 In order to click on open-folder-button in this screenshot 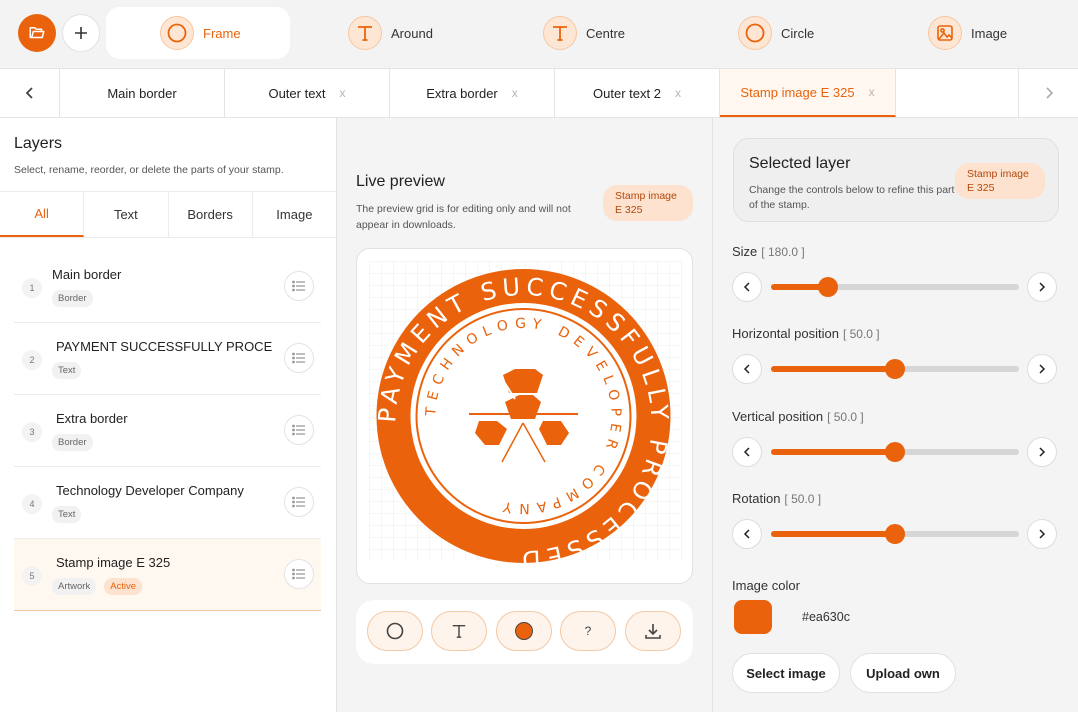, I will do `click(37, 33)`.